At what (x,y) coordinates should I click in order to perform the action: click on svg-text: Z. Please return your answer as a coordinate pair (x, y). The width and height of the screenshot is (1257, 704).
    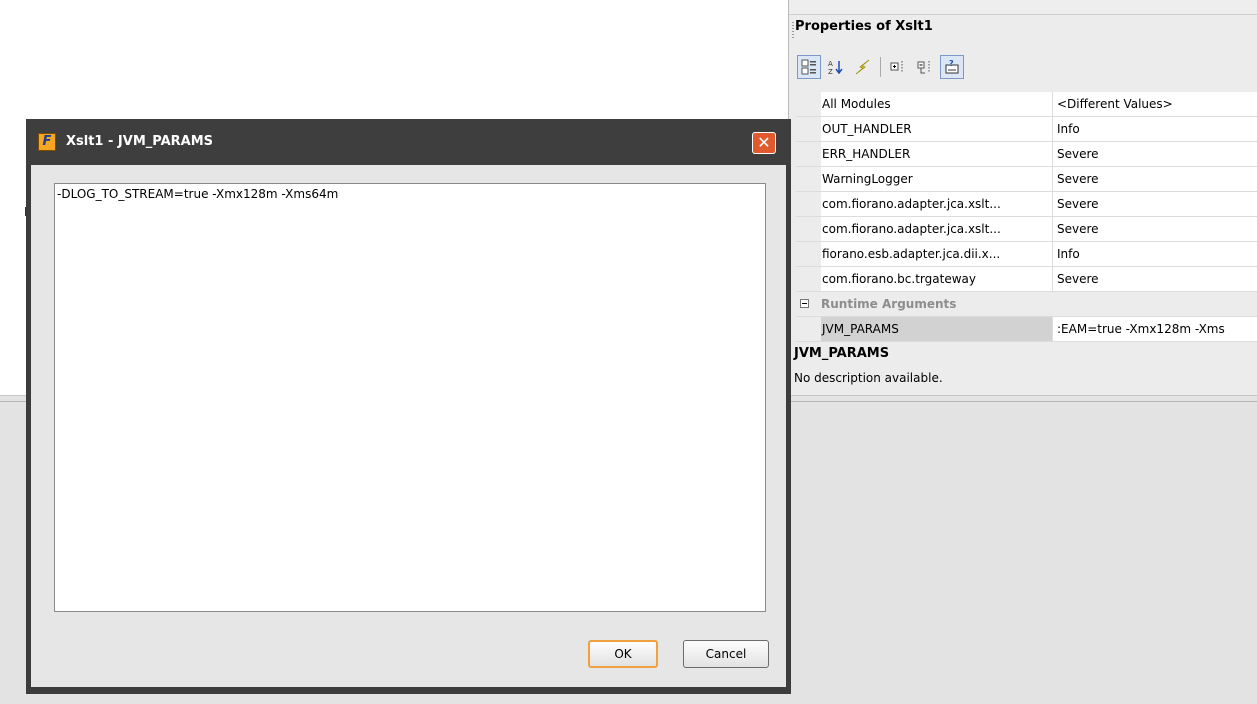
    Looking at the image, I should click on (830, 71).